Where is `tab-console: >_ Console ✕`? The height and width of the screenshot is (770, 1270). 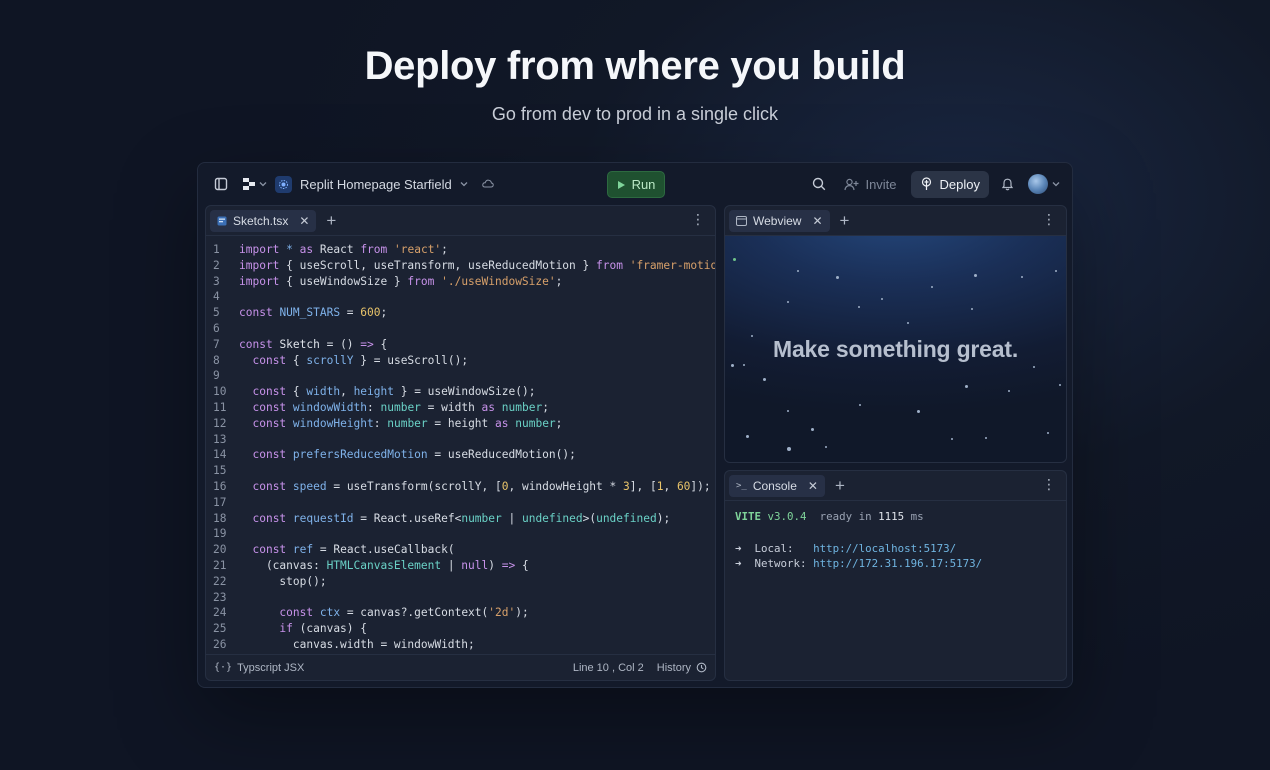
tab-console: >_ Console ✕ is located at coordinates (777, 485).